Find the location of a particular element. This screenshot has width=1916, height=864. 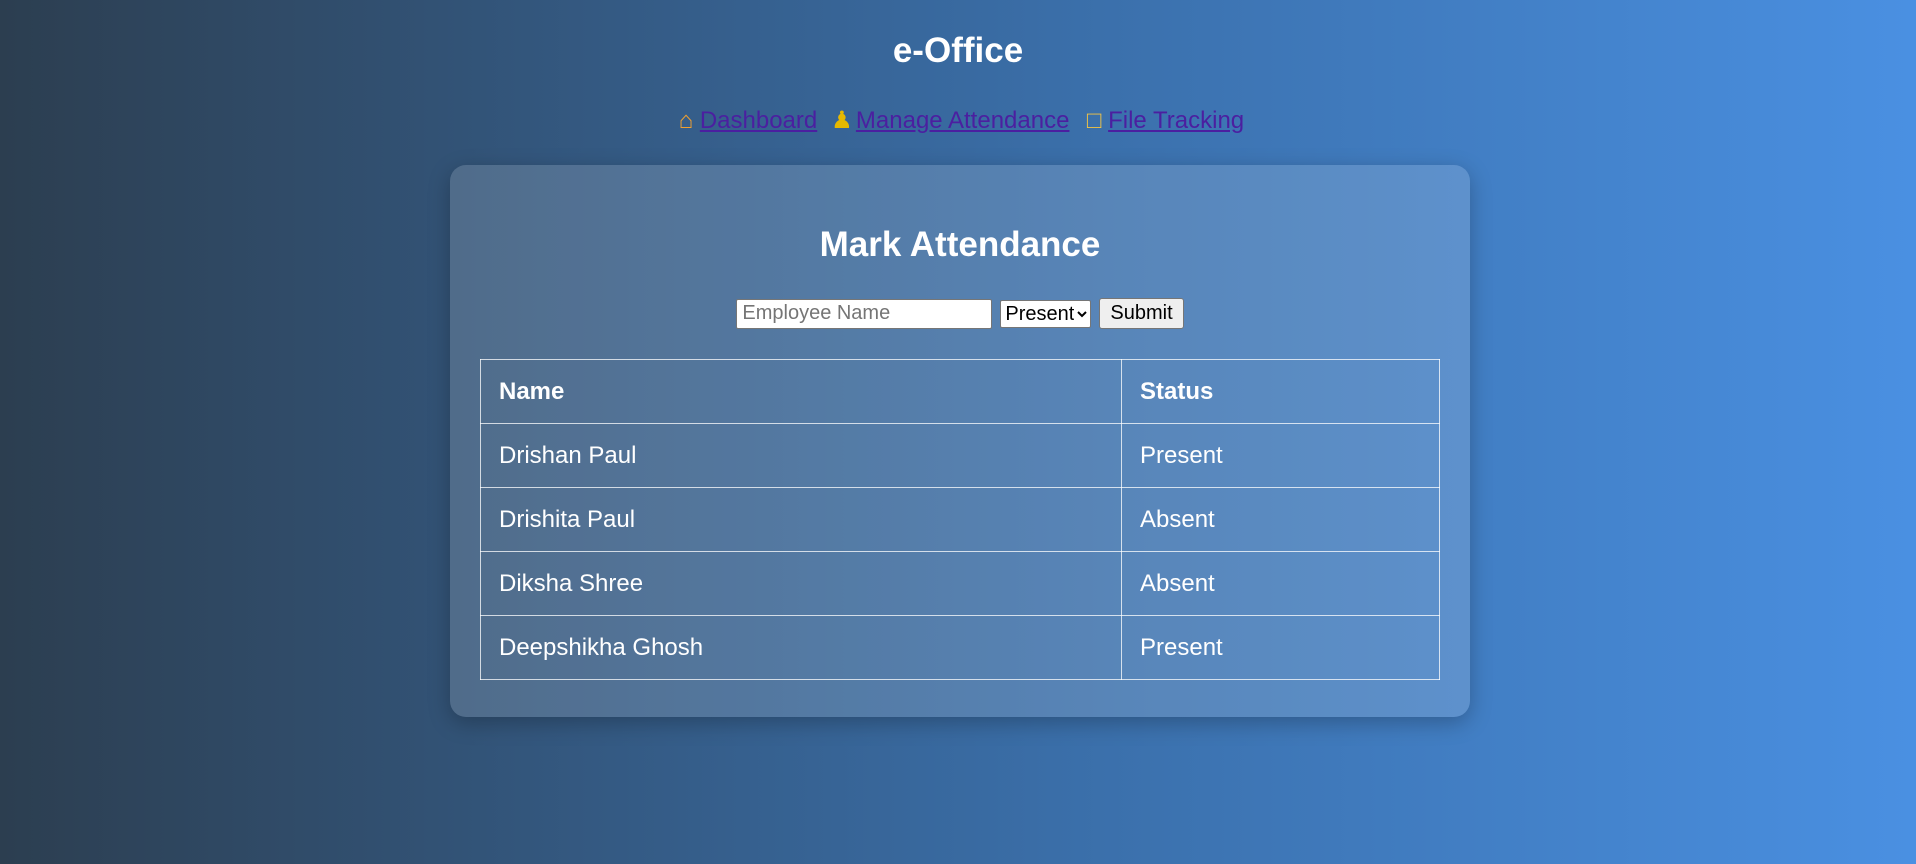

employee-name-input is located at coordinates (864, 313).